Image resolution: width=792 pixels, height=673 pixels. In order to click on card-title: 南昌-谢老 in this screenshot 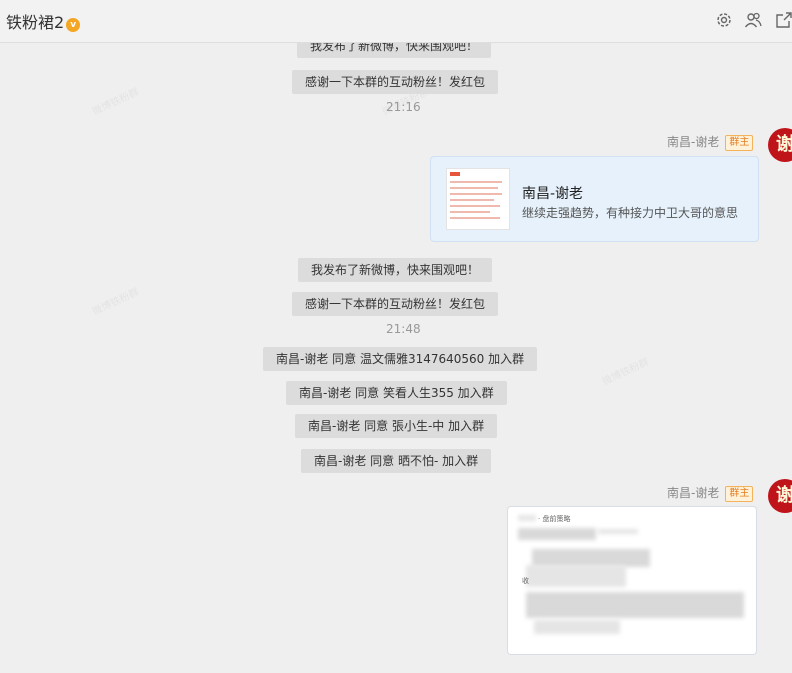, I will do `click(553, 194)`.